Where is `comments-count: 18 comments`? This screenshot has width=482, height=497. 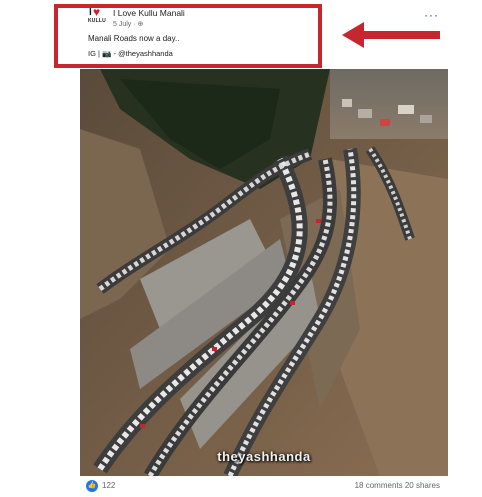
comments-count: 18 comments is located at coordinates (379, 485).